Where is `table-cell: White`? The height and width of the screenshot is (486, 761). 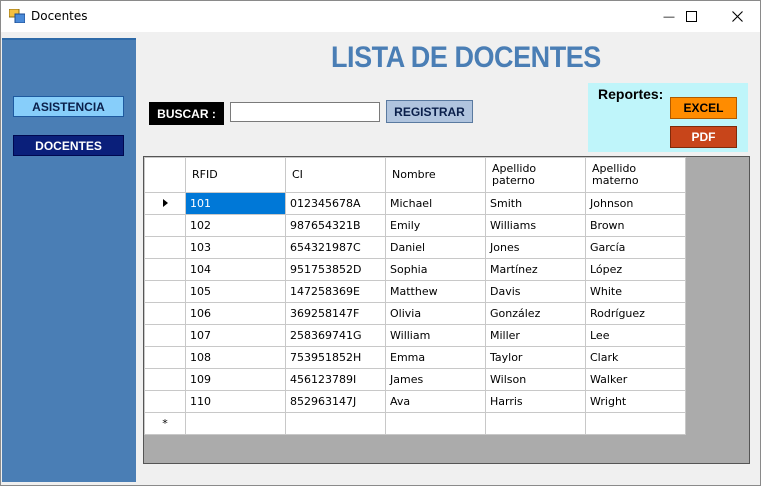 table-cell: White is located at coordinates (635, 291).